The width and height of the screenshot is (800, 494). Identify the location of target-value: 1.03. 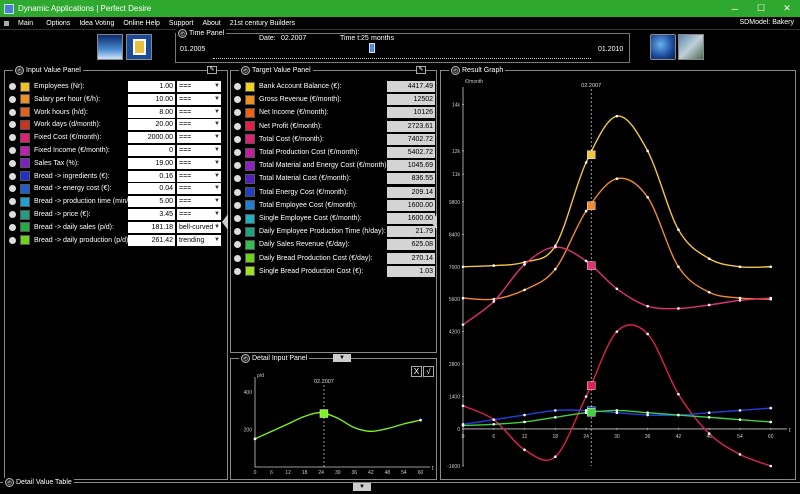
(411, 271).